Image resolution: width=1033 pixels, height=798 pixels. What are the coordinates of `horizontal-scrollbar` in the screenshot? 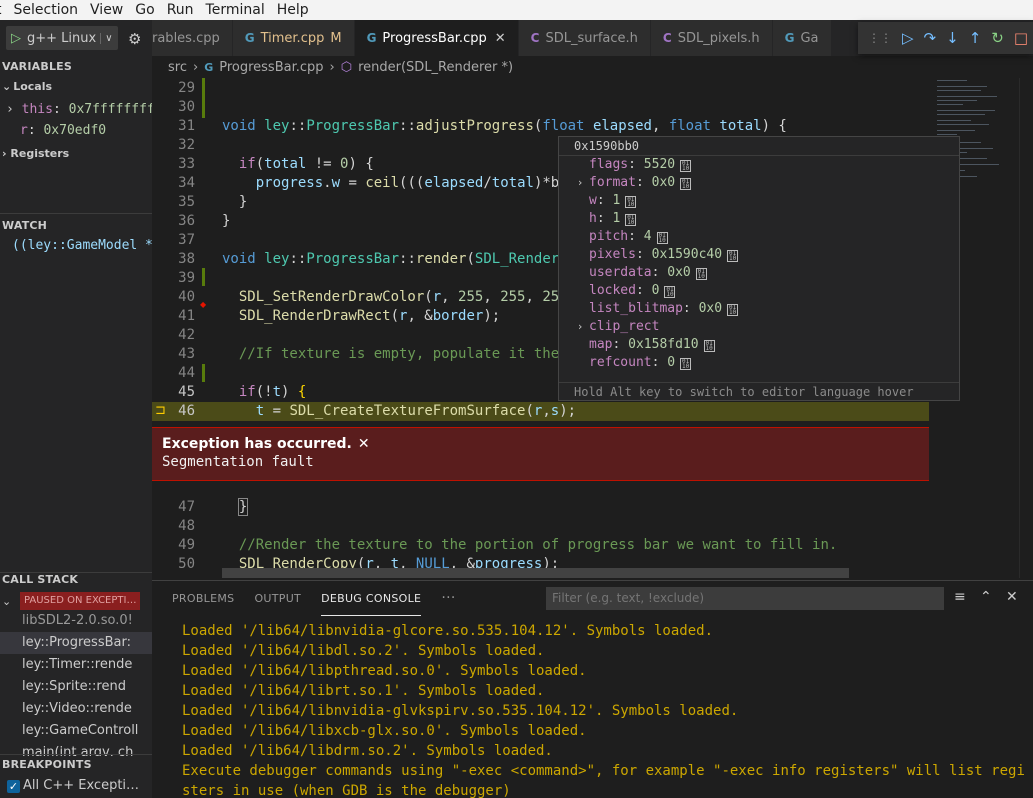 It's located at (535, 573).